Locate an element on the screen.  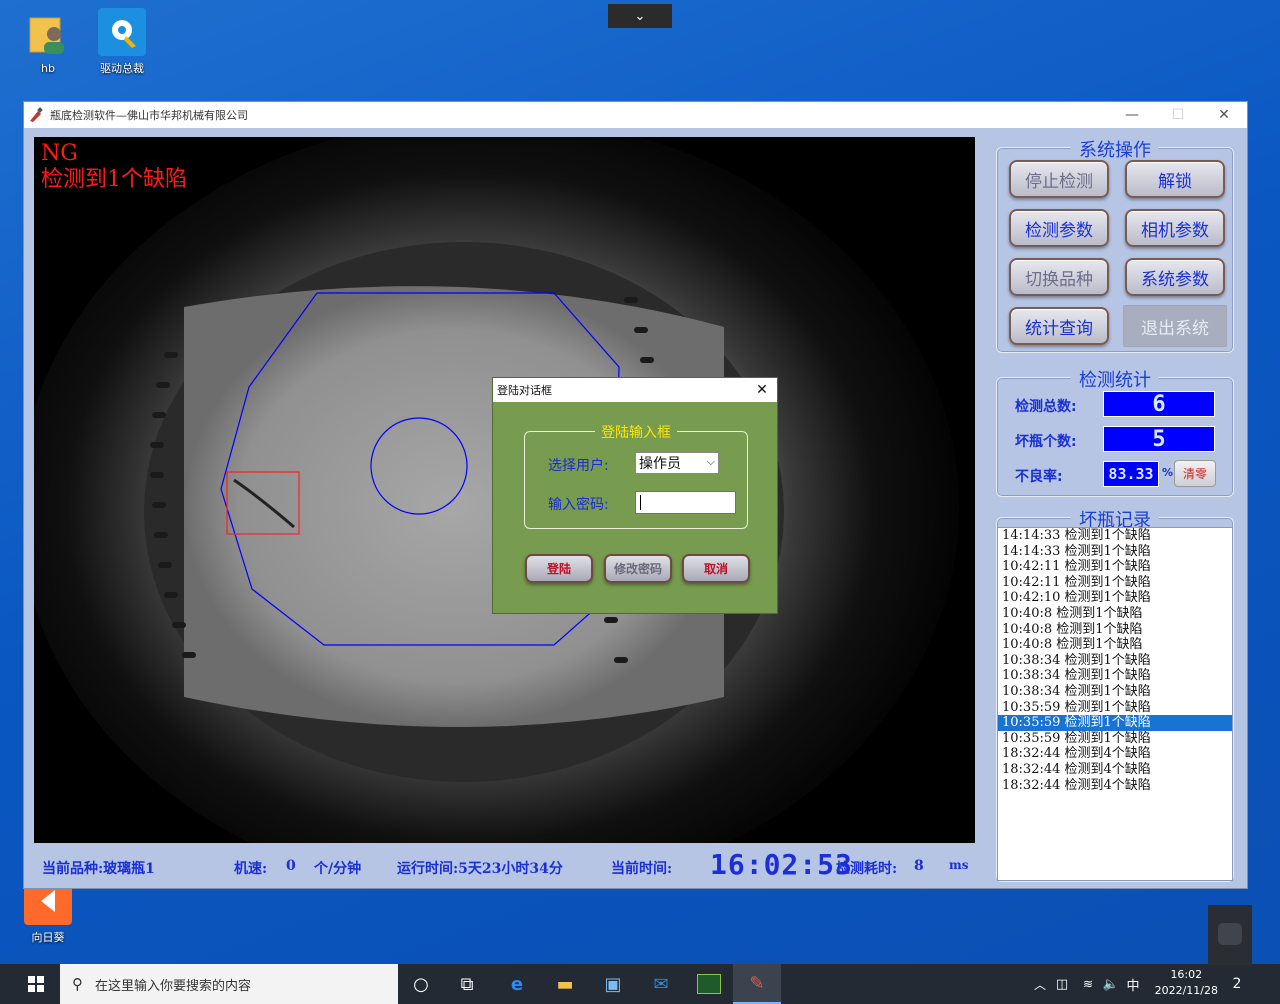
close-button: ✕ is located at coordinates (1224, 115).